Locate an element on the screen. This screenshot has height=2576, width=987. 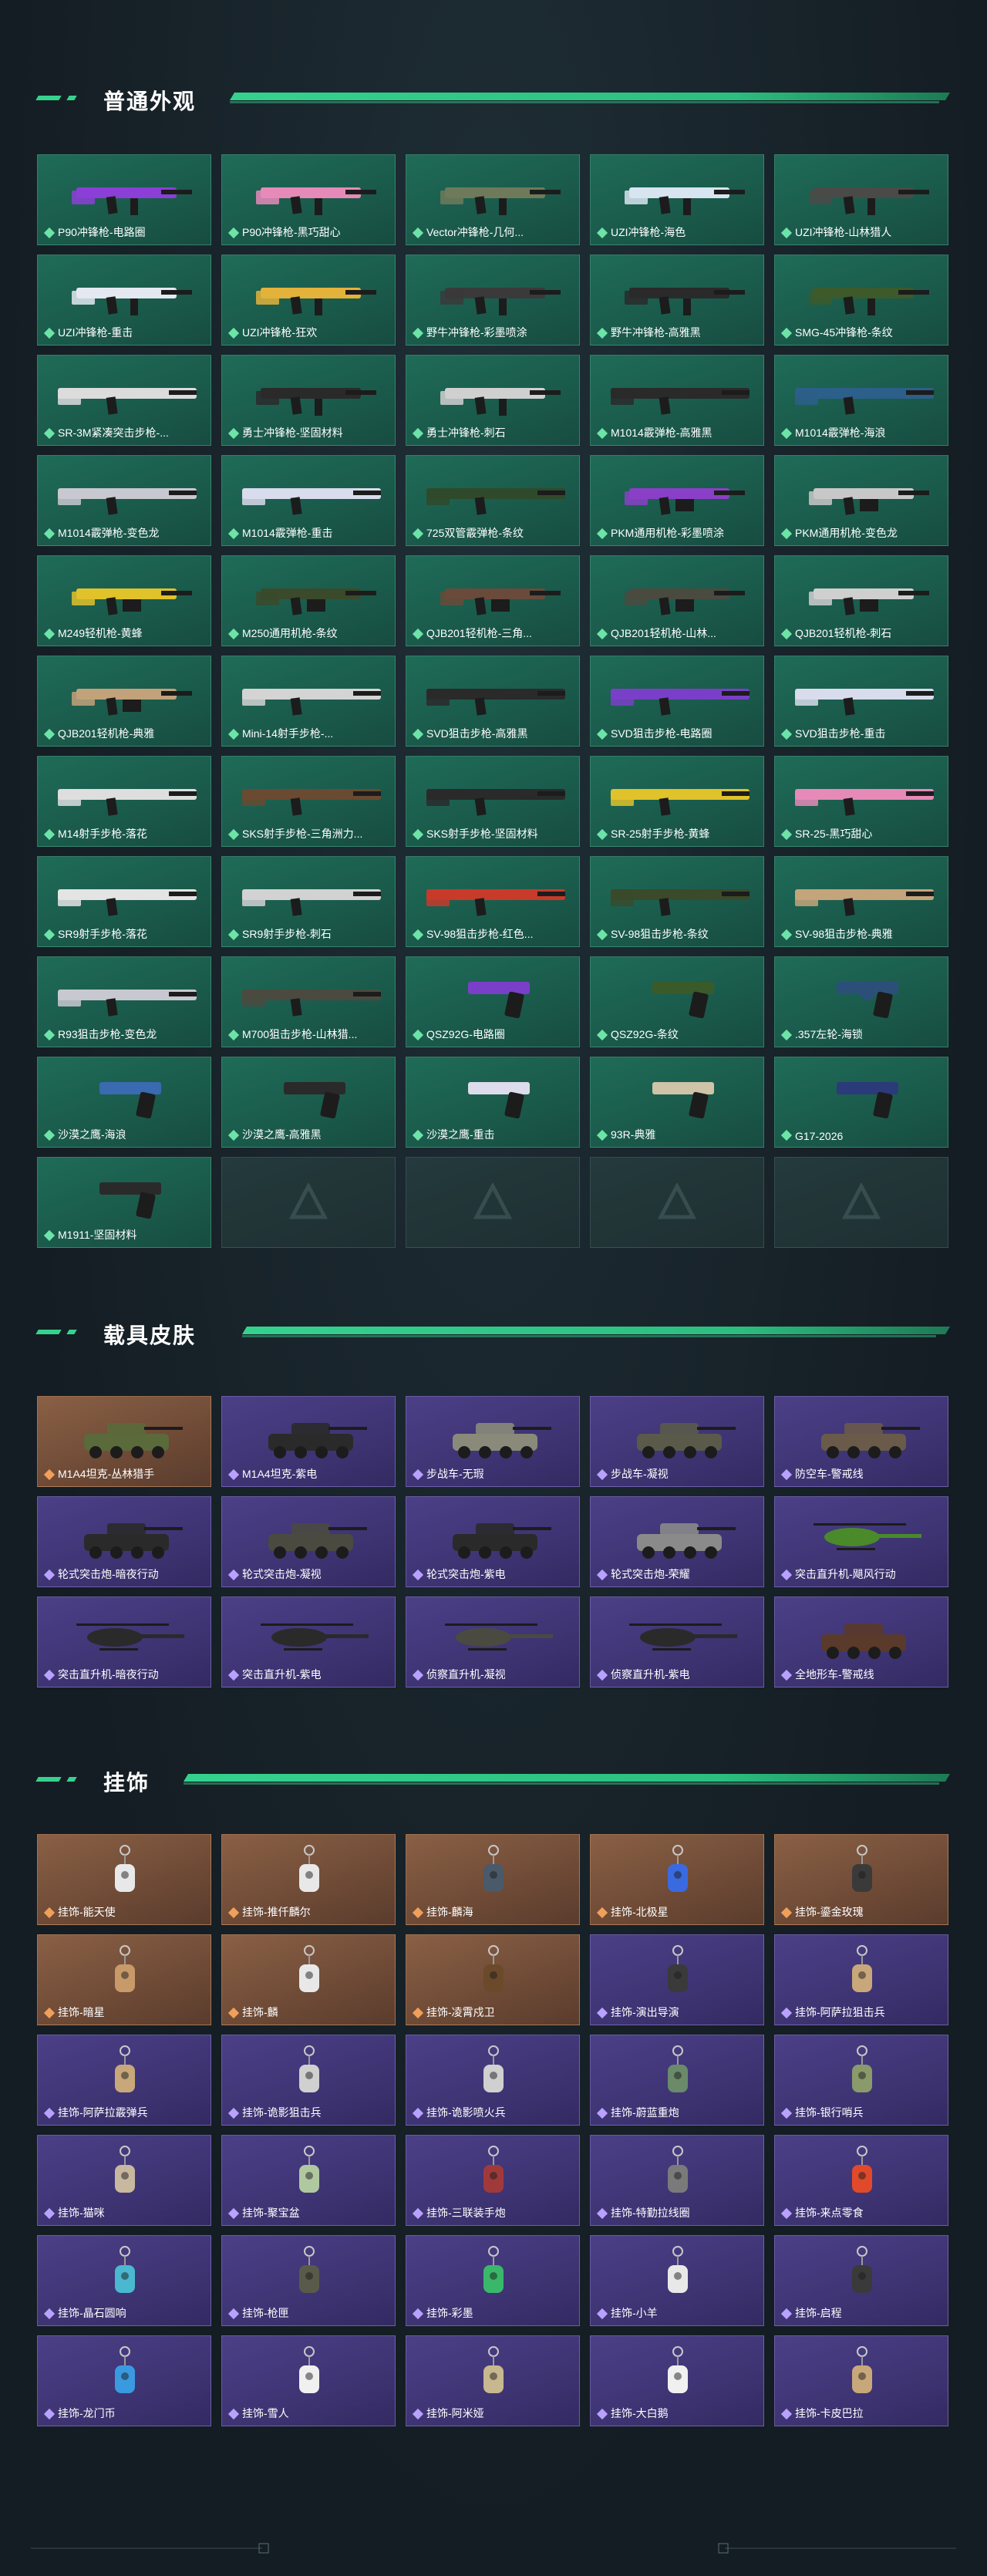
item-card: SR9射手步枪-刺石 is located at coordinates (308, 901).